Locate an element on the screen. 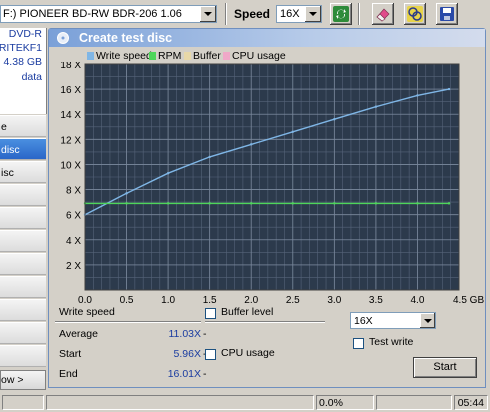 The height and width of the screenshot is (412, 490). speed-select-value: 16X is located at coordinates (290, 14).